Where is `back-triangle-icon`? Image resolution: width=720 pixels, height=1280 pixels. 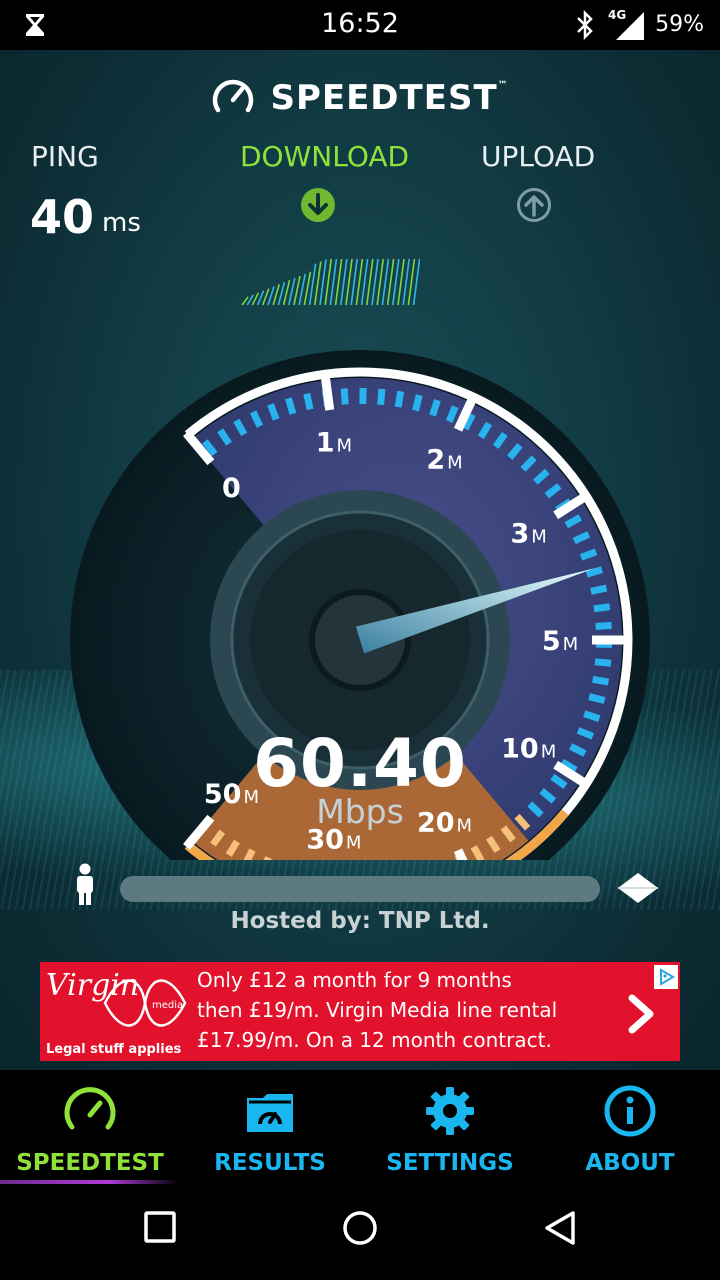
back-triangle-icon is located at coordinates (560, 1230).